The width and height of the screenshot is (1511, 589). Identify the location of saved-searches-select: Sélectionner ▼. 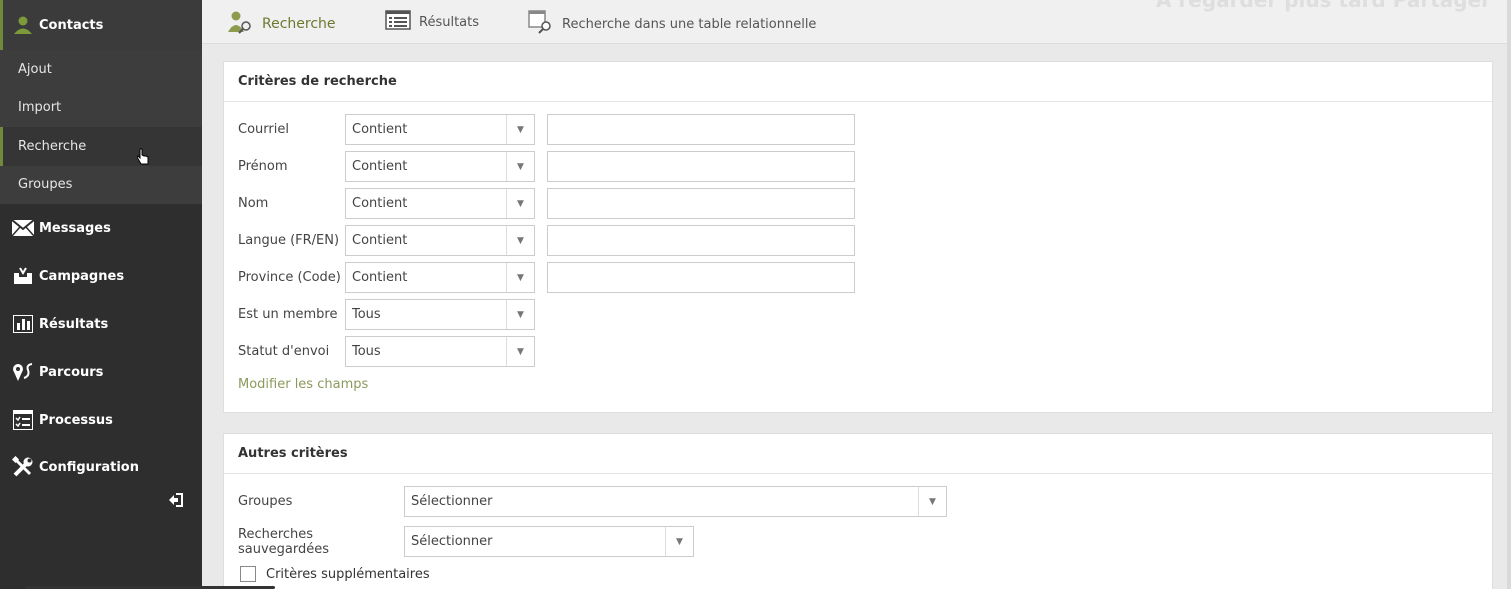
(549, 541).